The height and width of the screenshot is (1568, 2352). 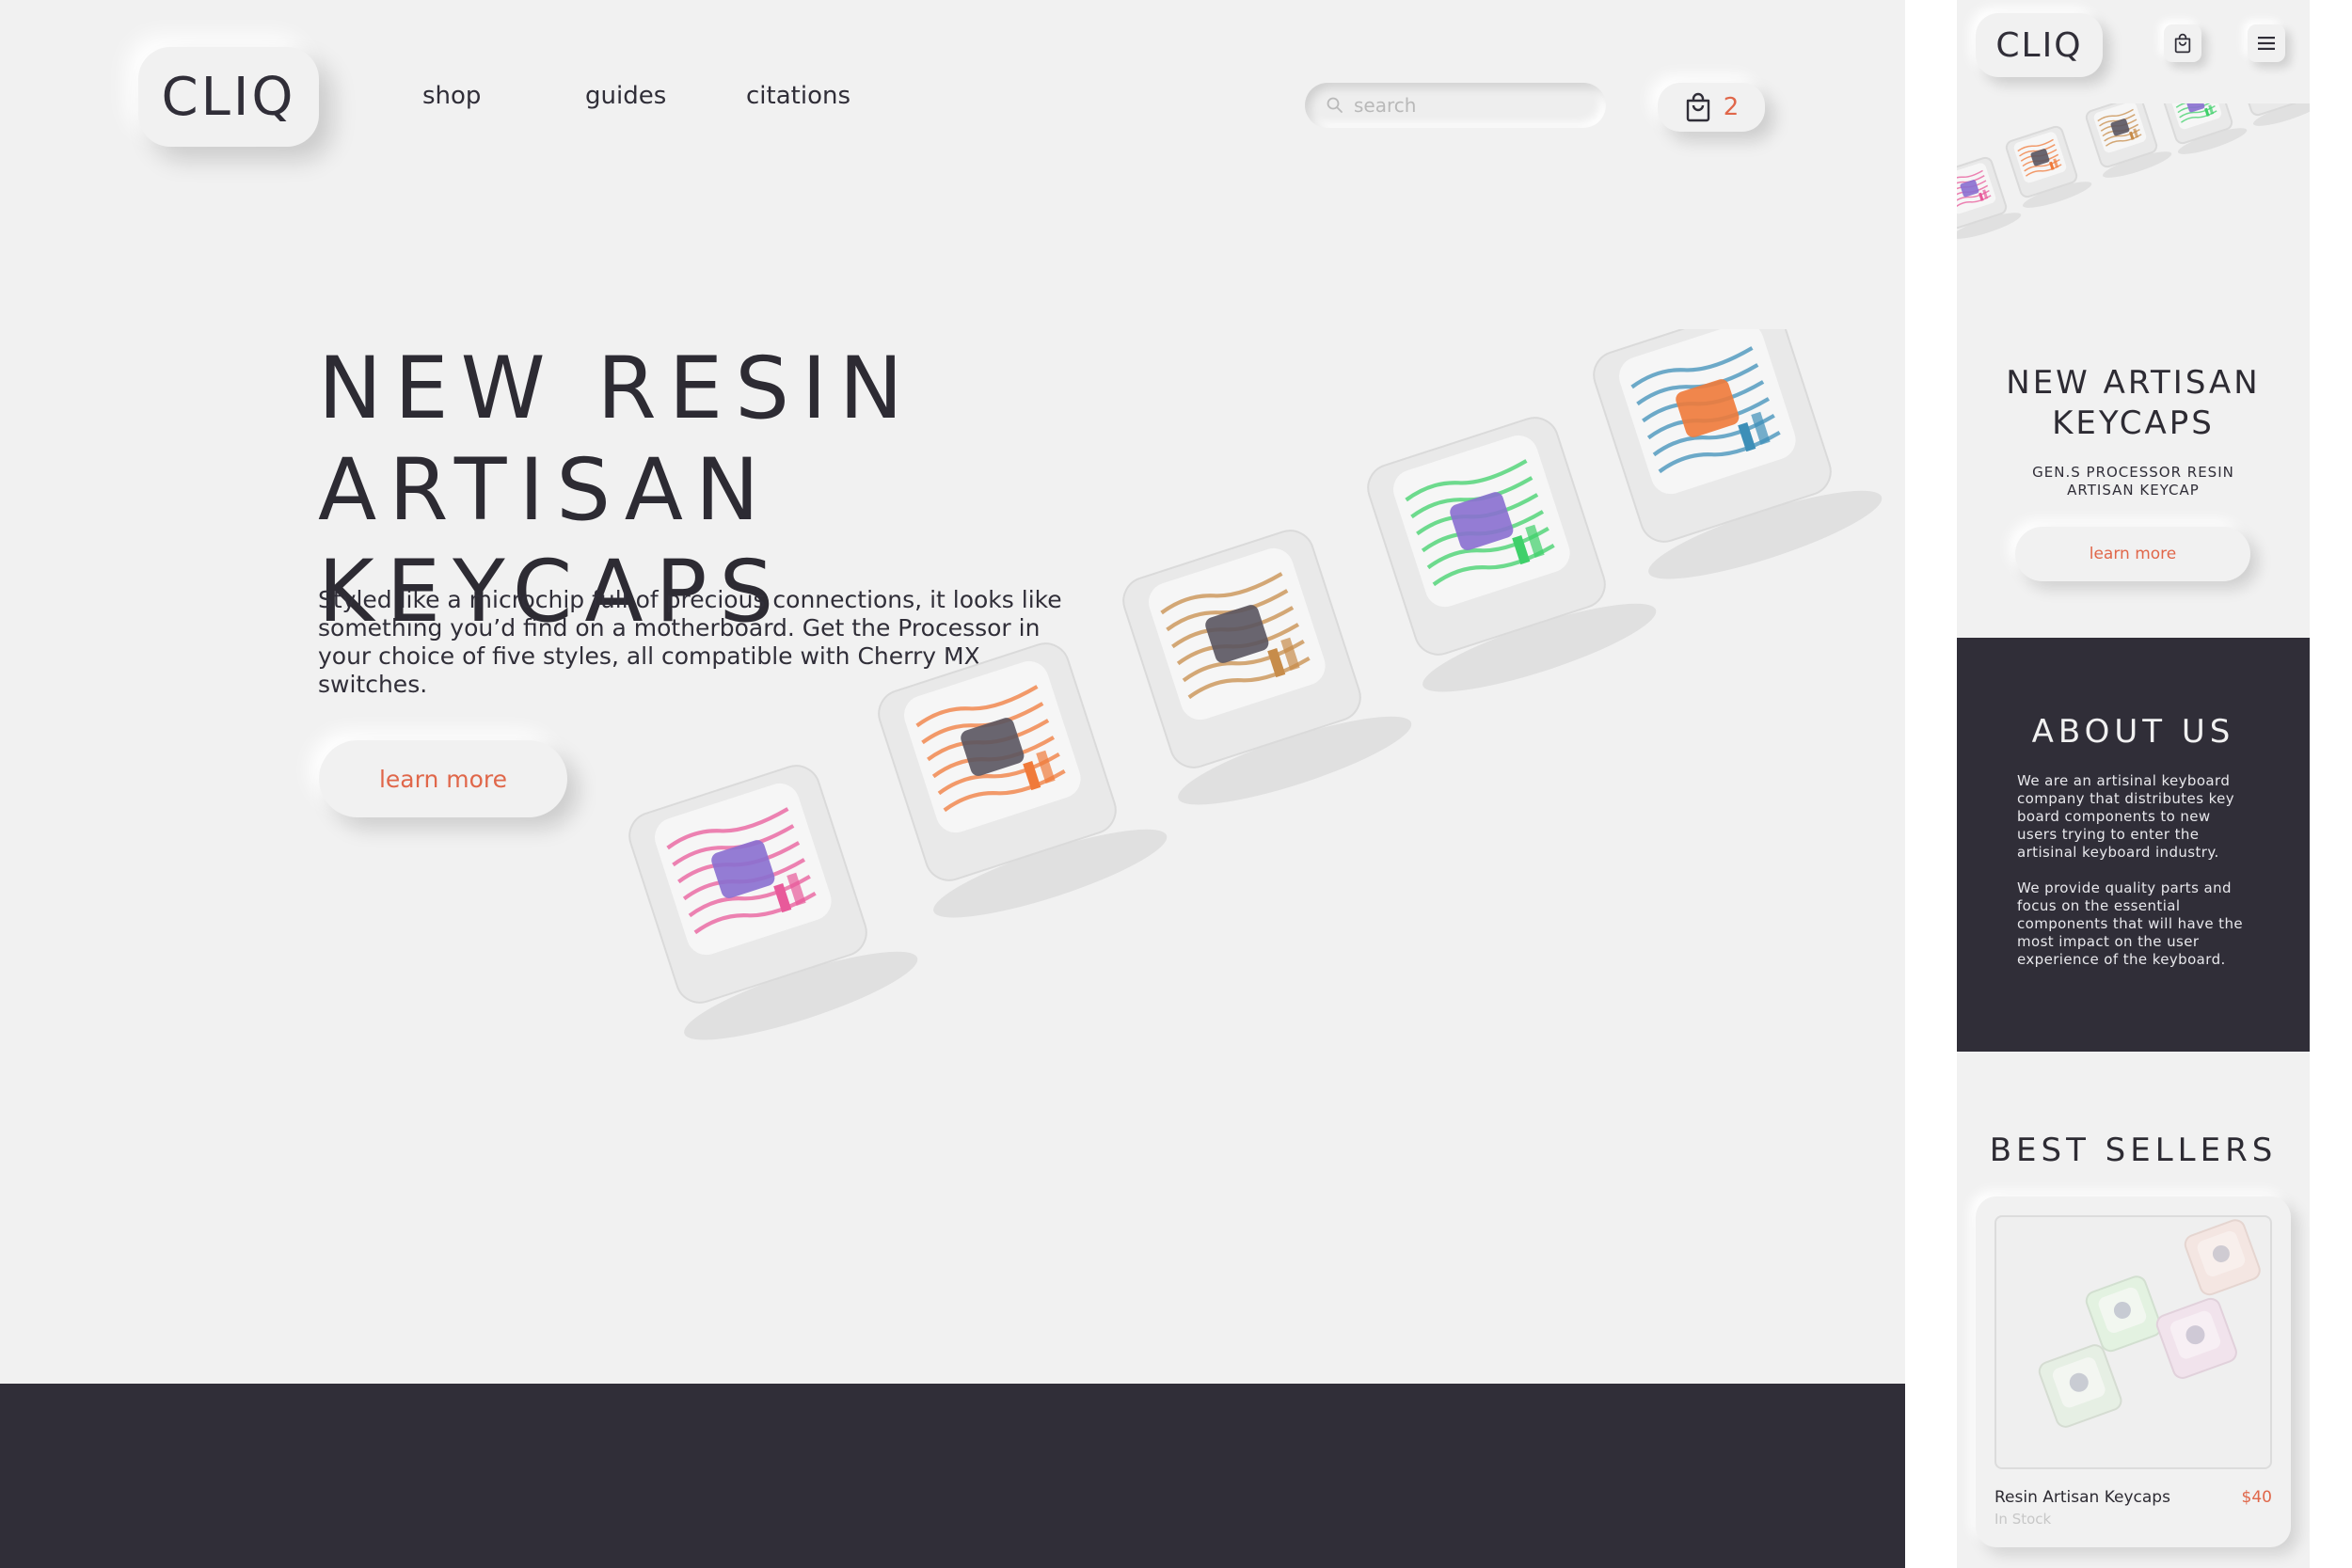 I want to click on cart-button: 2, so click(x=1711, y=107).